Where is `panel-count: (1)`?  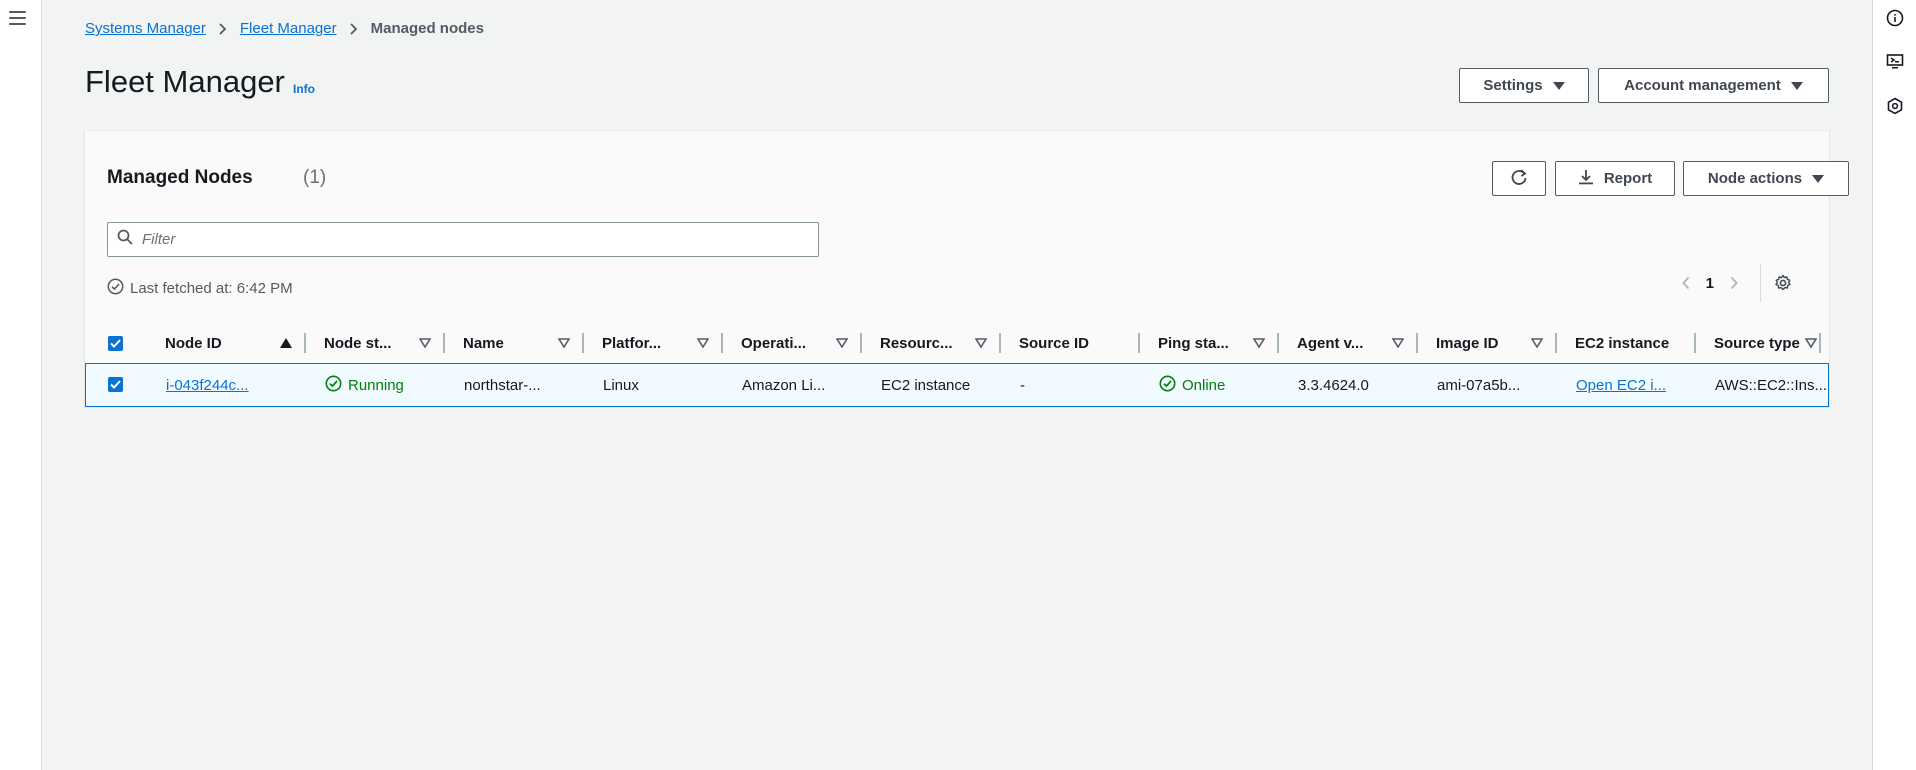
panel-count: (1) is located at coordinates (315, 177).